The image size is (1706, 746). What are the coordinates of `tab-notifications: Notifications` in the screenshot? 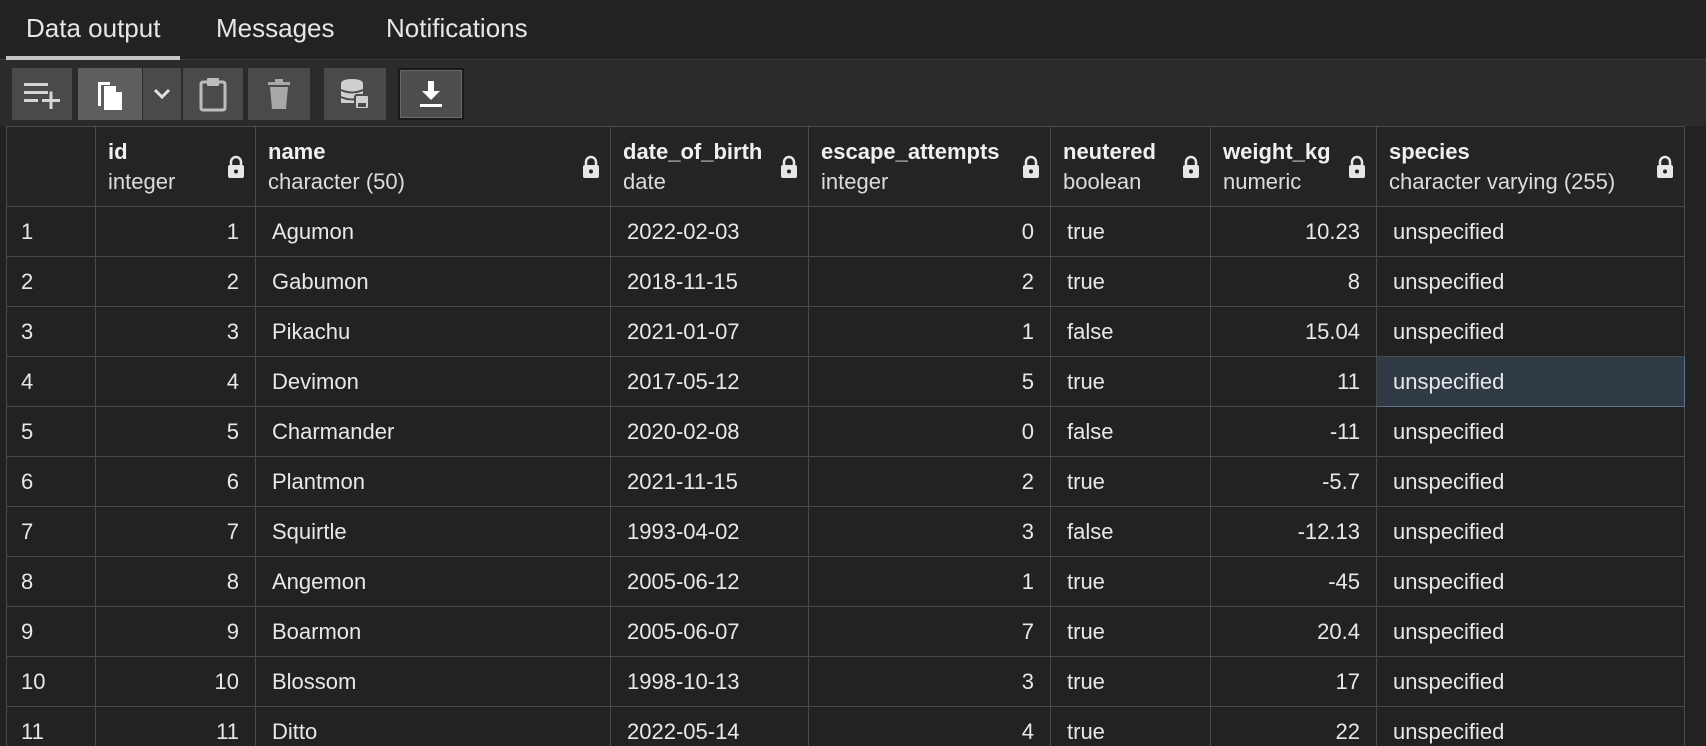 It's located at (457, 30).